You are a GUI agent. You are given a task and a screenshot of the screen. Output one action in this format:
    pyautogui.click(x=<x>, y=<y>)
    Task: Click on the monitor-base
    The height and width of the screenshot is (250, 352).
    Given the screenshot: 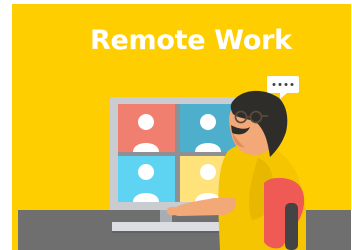 What is the action you would take?
    pyautogui.click(x=168, y=226)
    